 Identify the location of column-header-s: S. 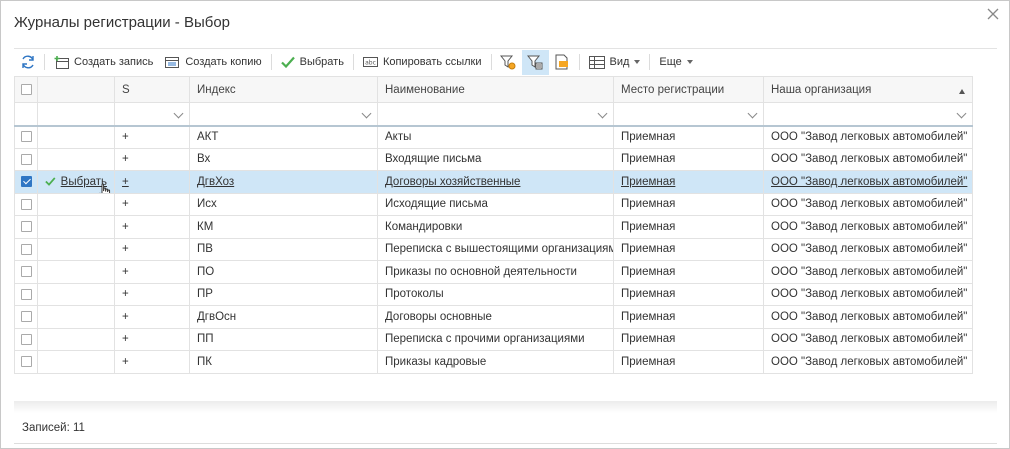
(152, 89).